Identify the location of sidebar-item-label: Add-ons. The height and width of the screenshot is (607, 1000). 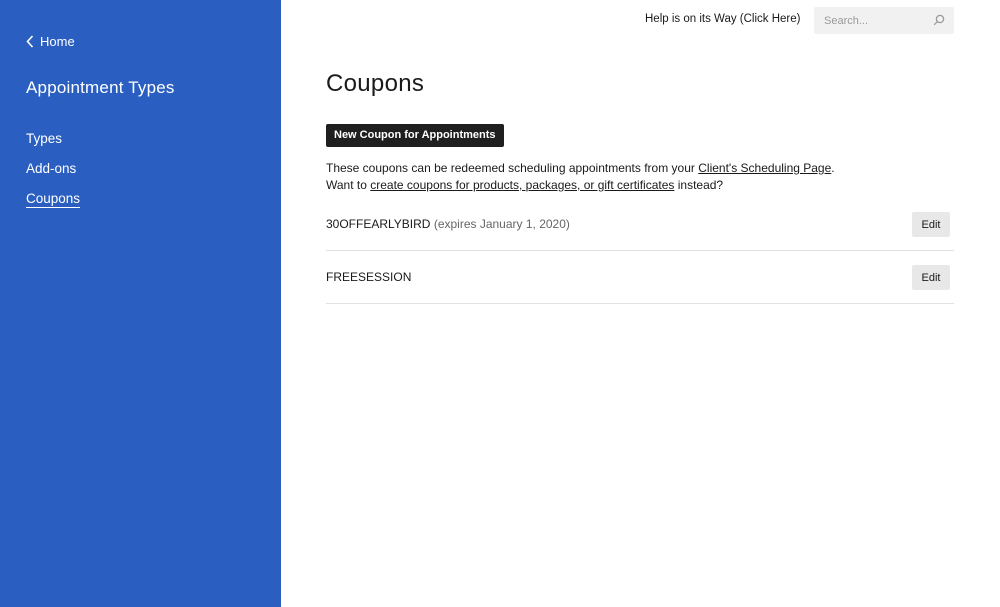
(51, 168).